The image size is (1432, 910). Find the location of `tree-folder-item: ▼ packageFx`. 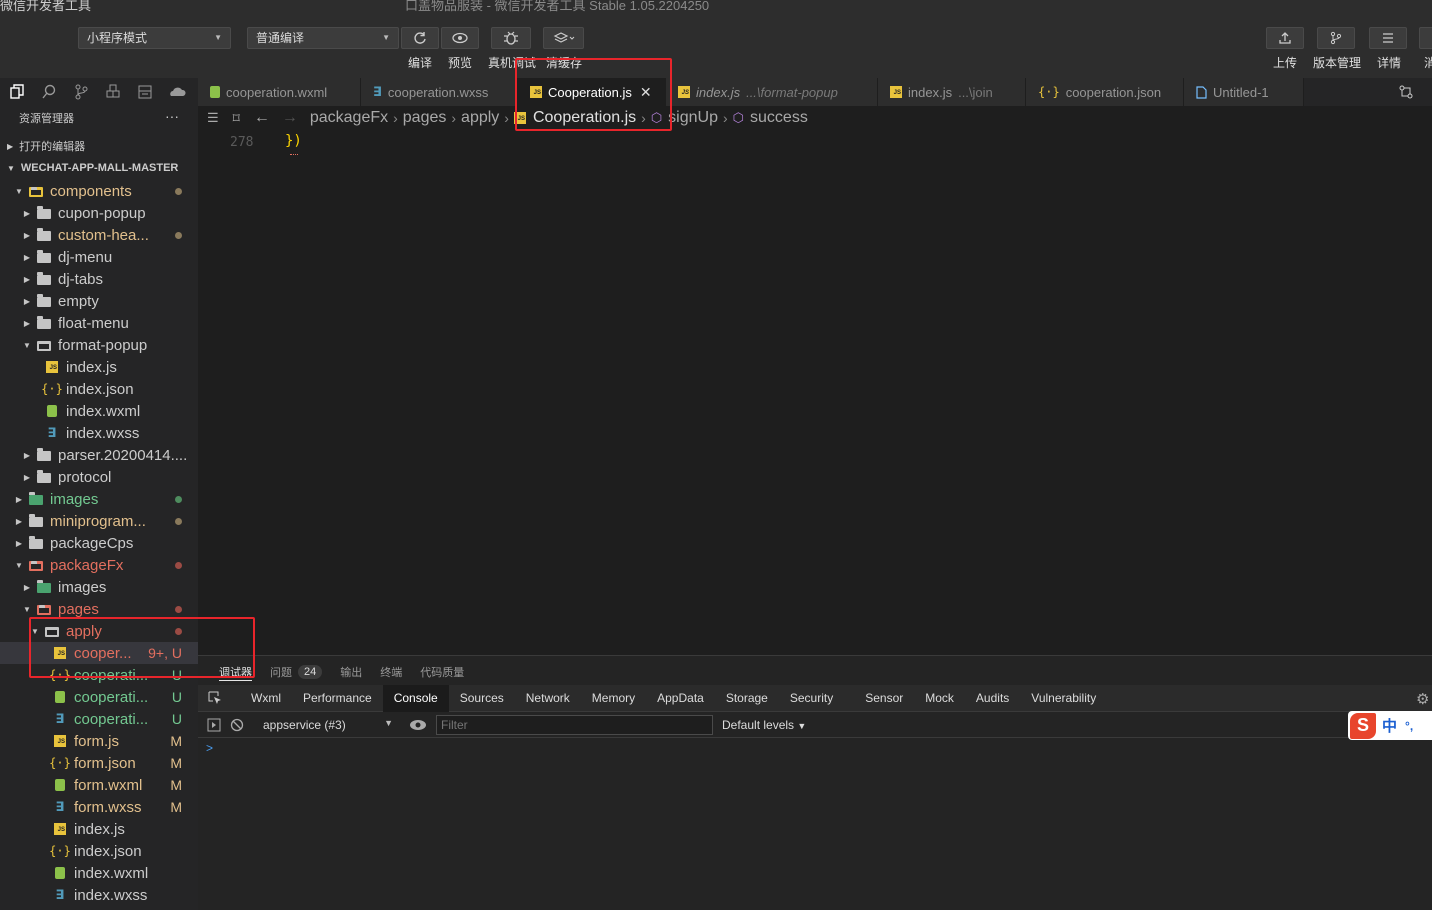

tree-folder-item: ▼ packageFx is located at coordinates (99, 565).